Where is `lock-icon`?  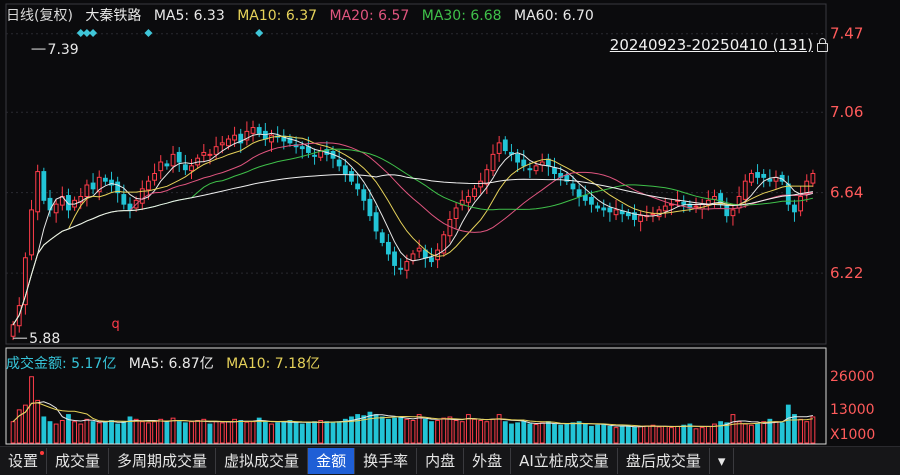
lock-icon is located at coordinates (822, 45).